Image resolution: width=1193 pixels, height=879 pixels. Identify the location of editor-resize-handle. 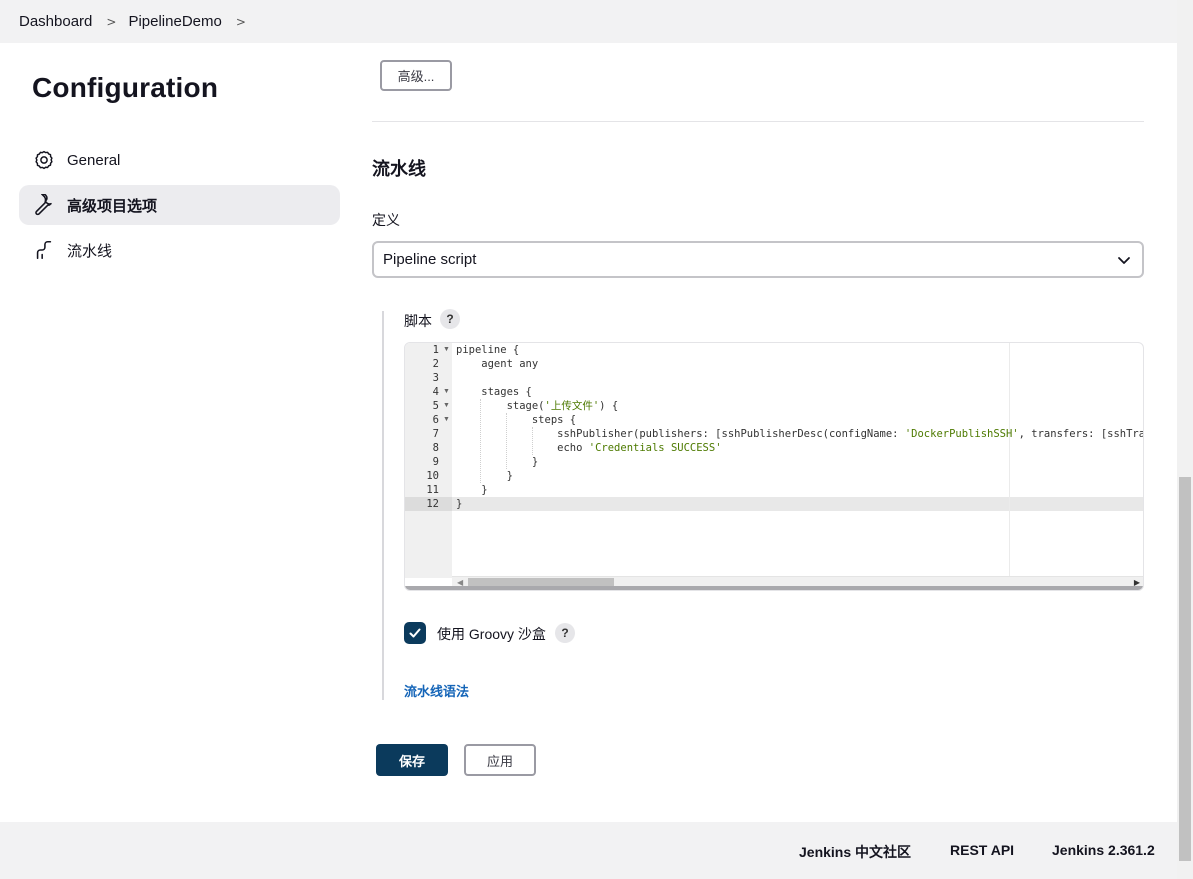
(774, 588).